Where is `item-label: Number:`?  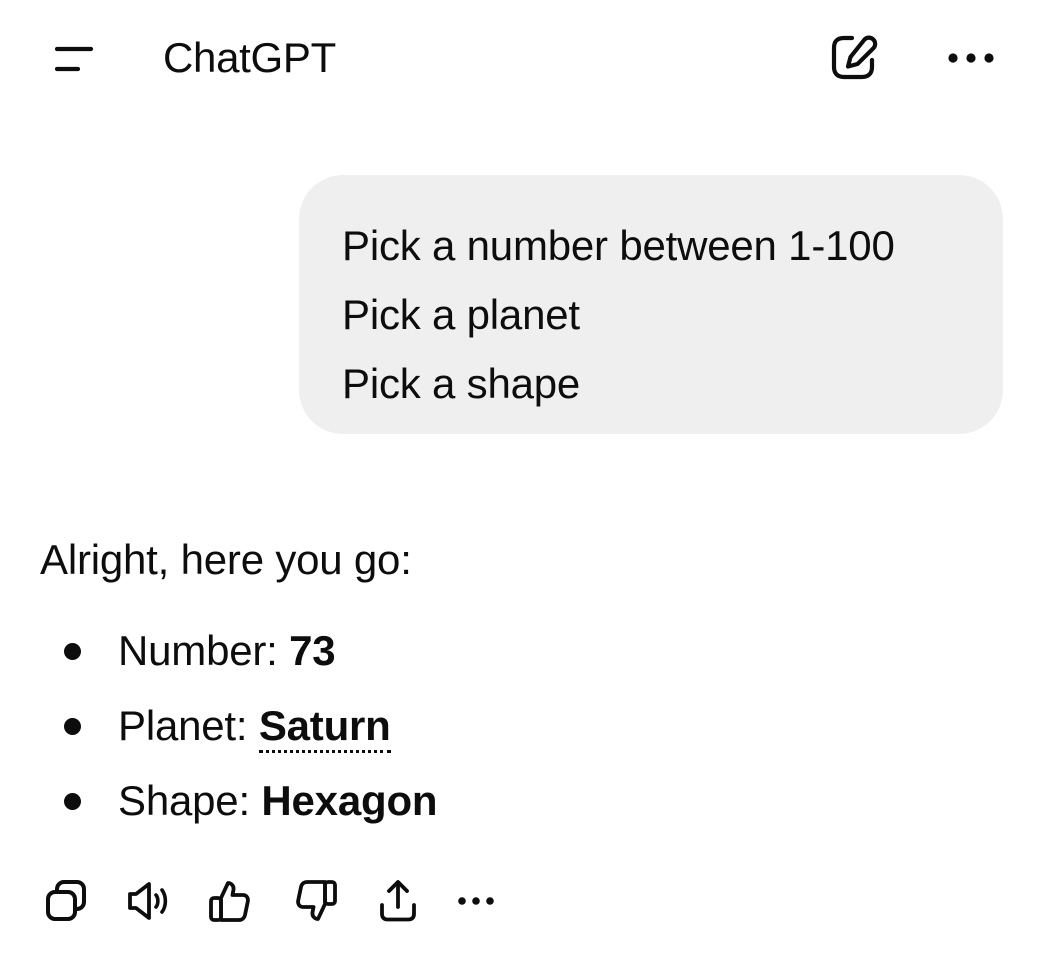 item-label: Number: is located at coordinates (204, 650).